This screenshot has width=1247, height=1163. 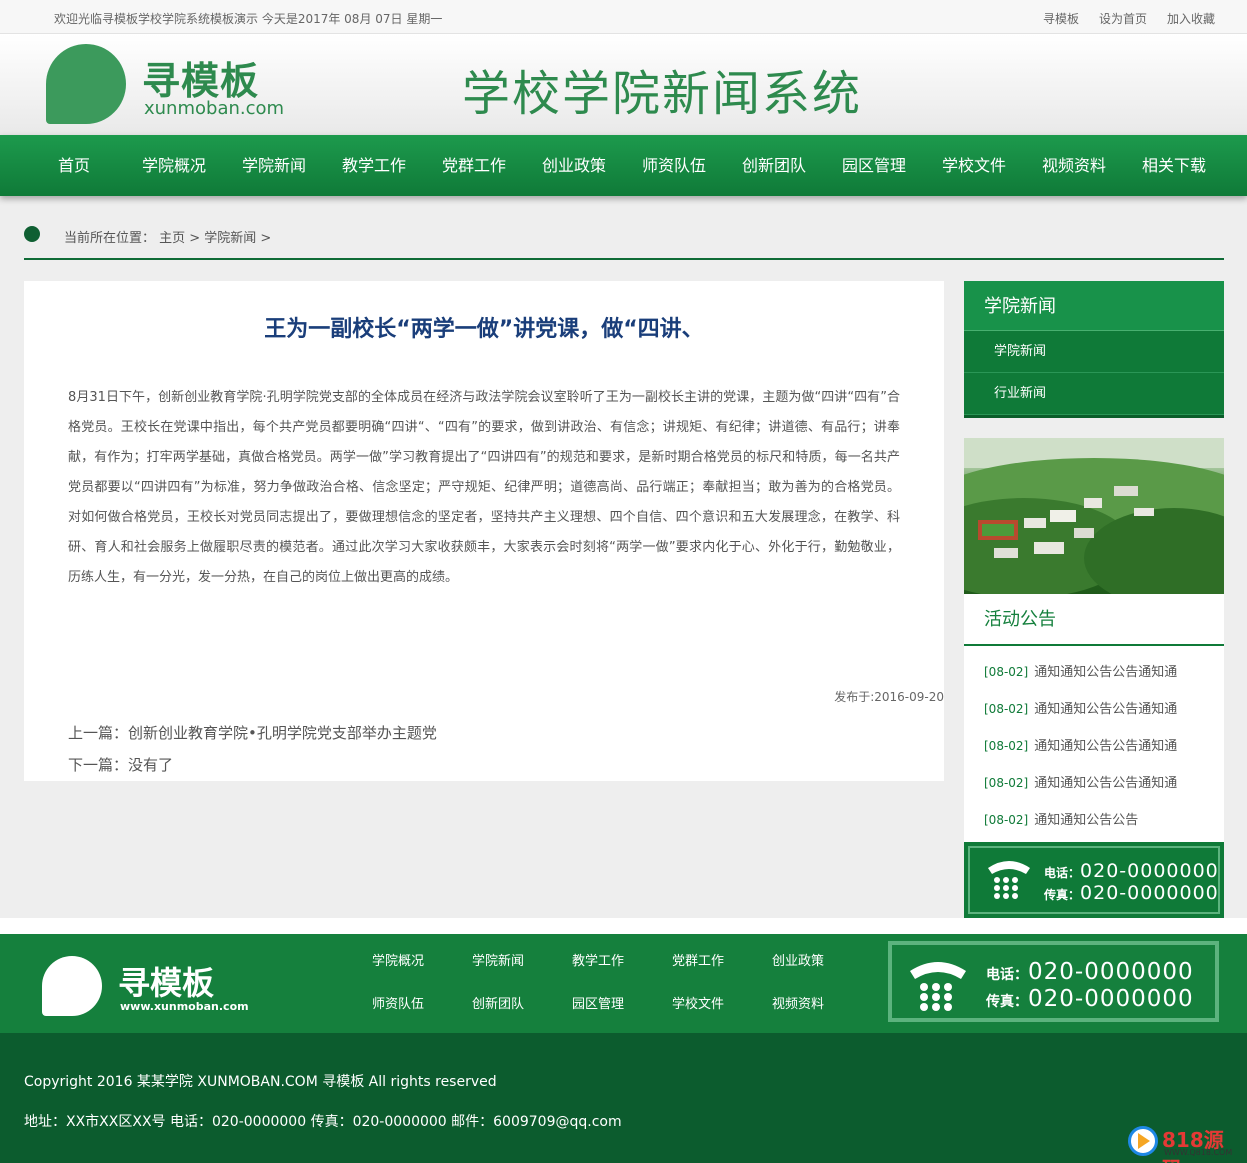 What do you see at coordinates (798, 965) in the screenshot?
I see `footer-link-startup-policy: 创业政策` at bounding box center [798, 965].